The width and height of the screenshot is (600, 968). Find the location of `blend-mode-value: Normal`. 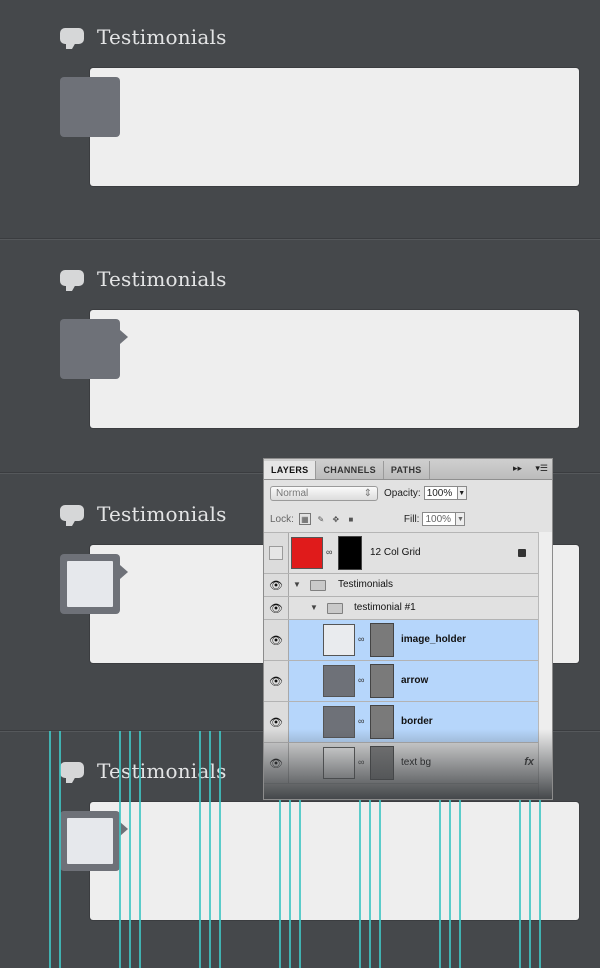

blend-mode-value: Normal is located at coordinates (292, 493).